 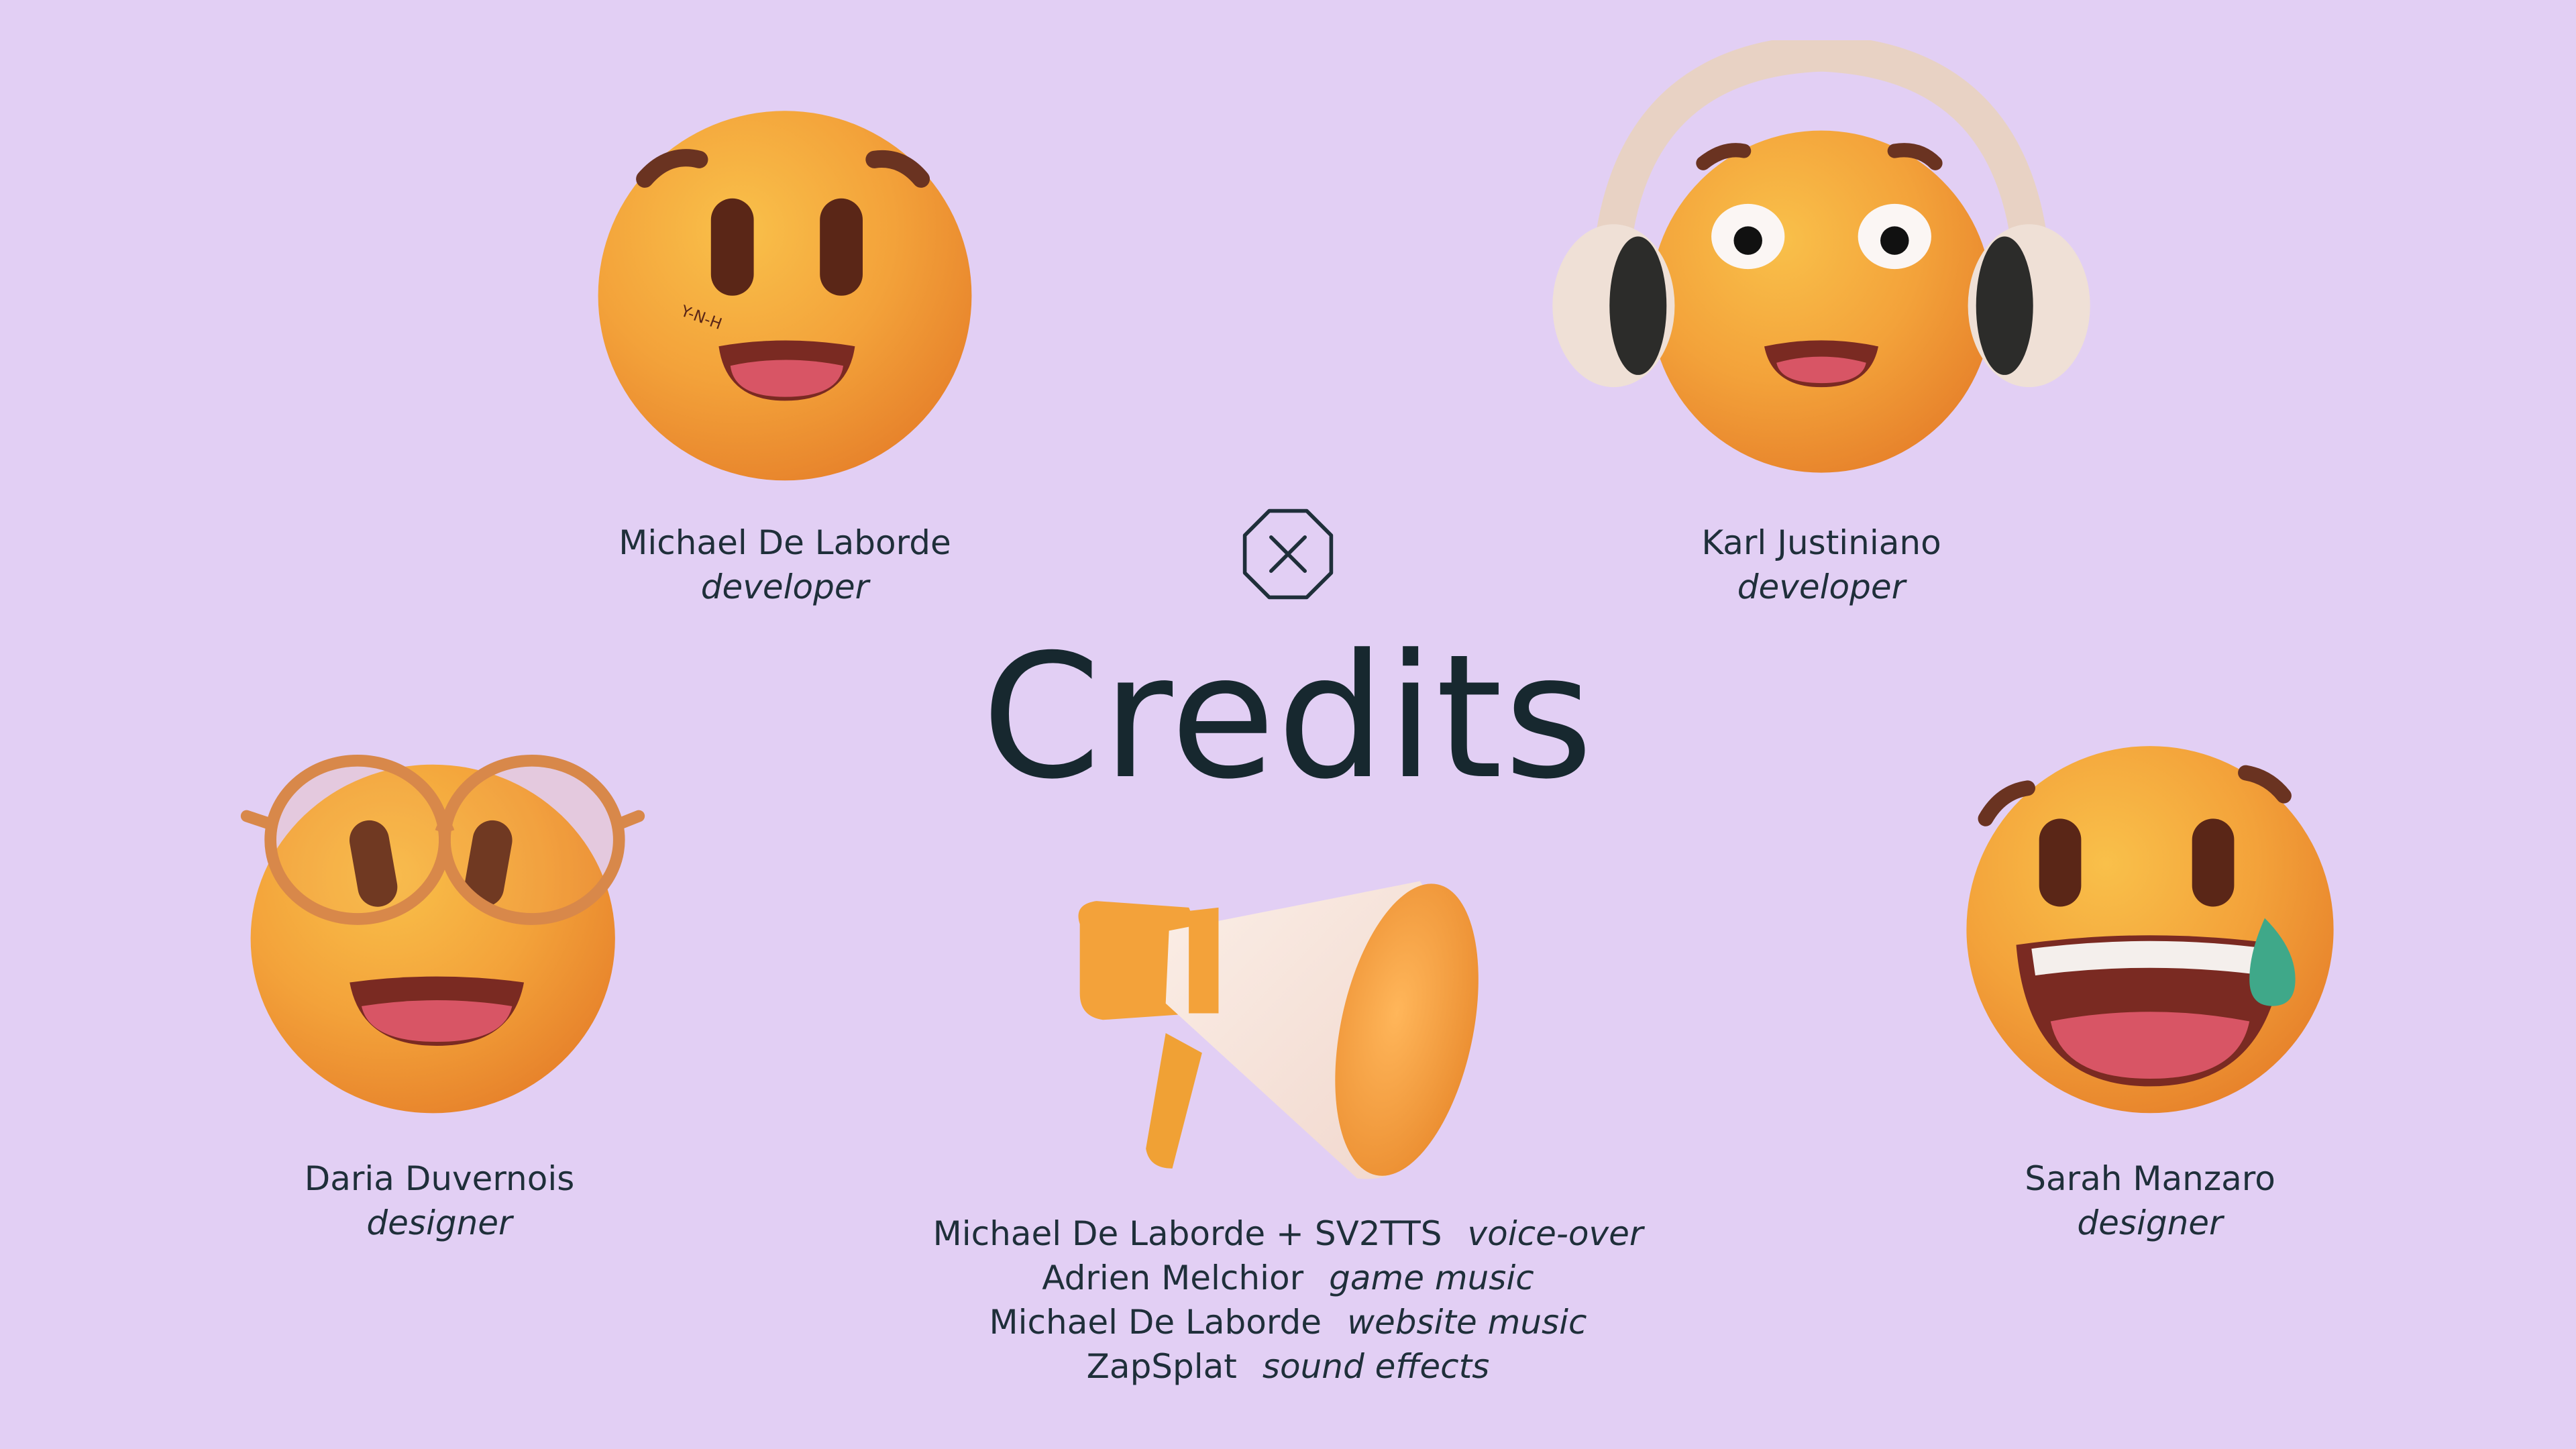 I want to click on credit-card-daria-duvernois: Daria Duvernois designer, so click(x=439, y=1201).